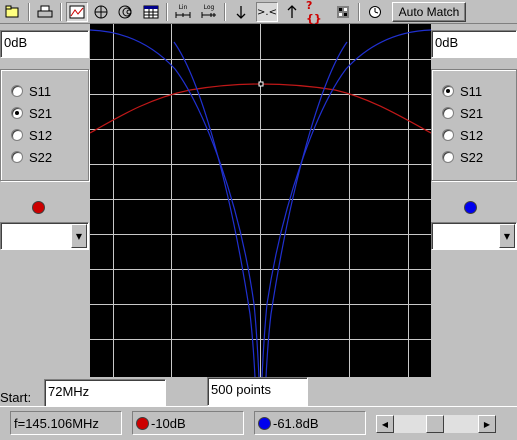 This screenshot has width=517, height=440. I want to click on right-radio-s21: S21, so click(462, 113).